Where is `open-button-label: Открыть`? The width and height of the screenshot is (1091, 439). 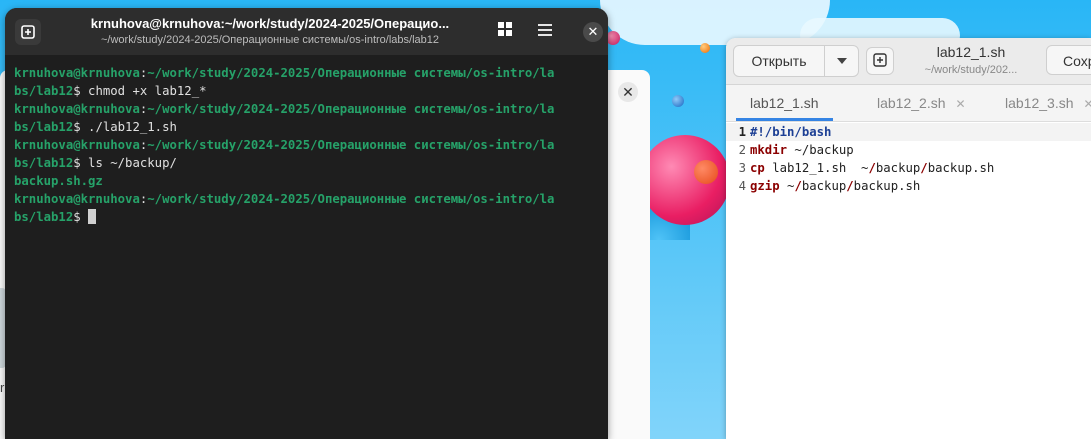 open-button-label: Открыть is located at coordinates (779, 61).